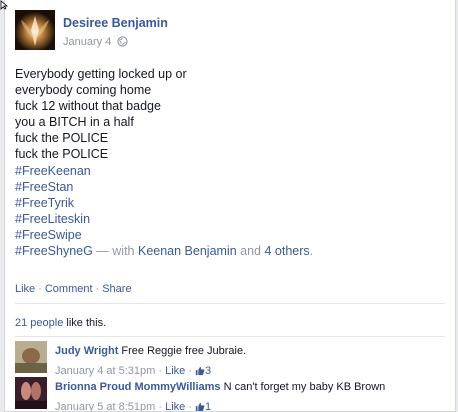 This screenshot has height=412, width=458. Describe the element at coordinates (230, 235) in the screenshot. I see `hashtag-link: #FreeSwipe` at that location.